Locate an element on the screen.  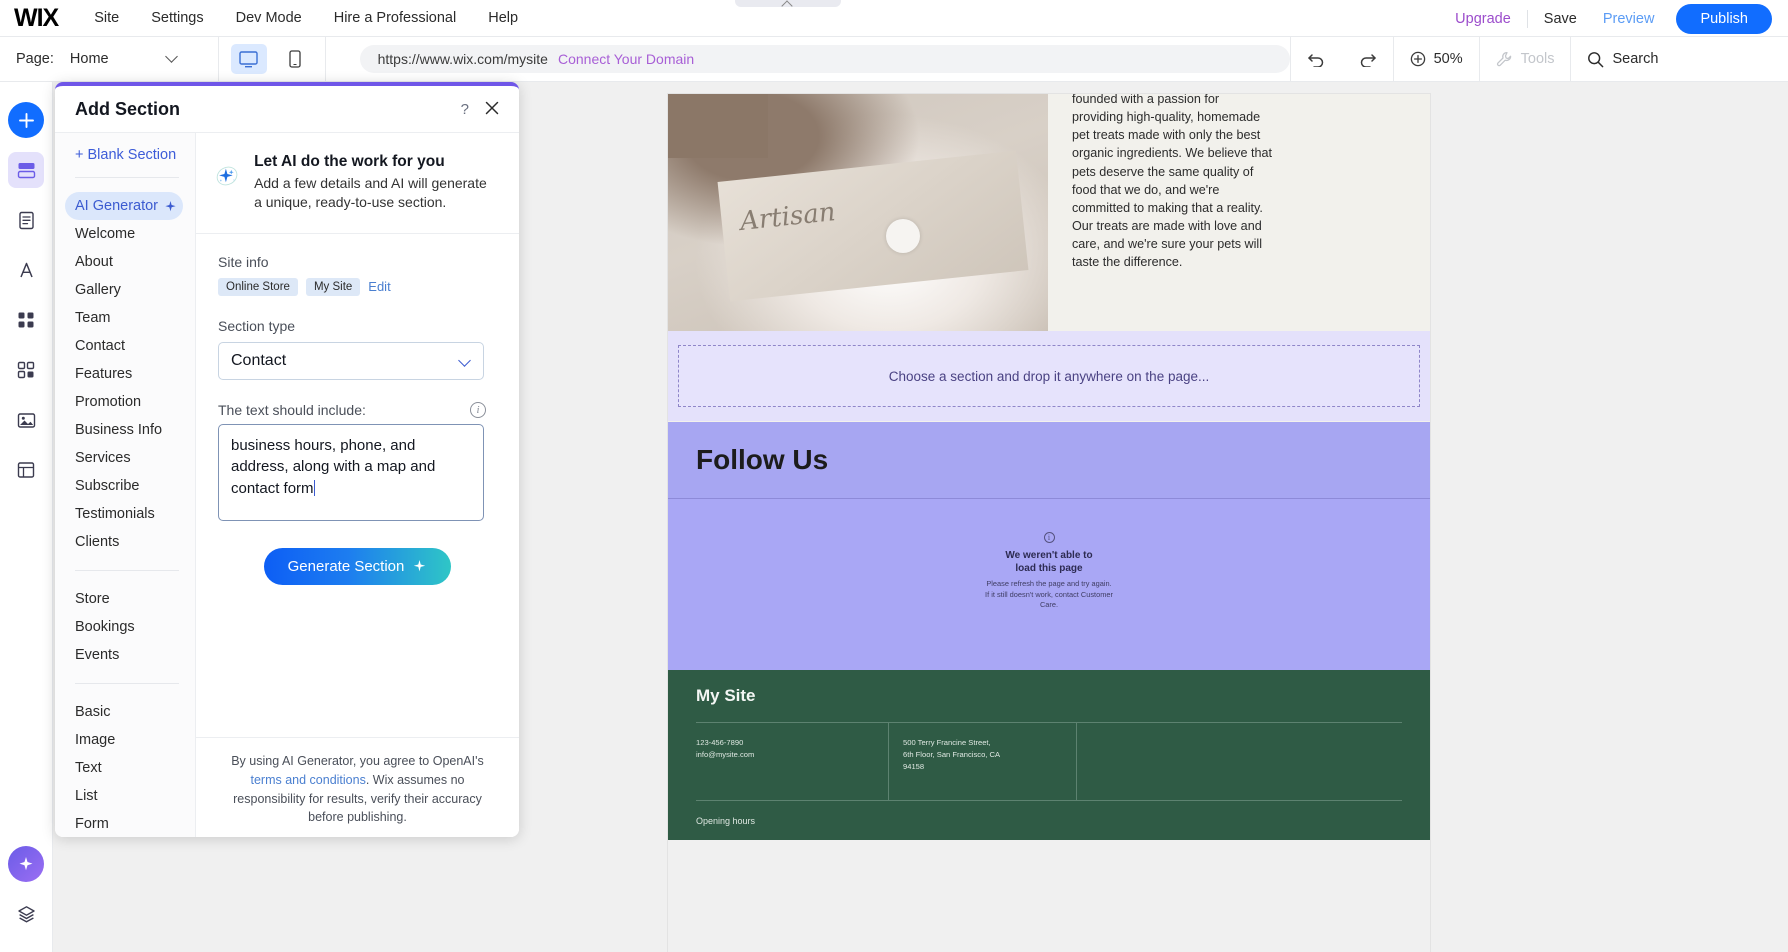
wix-logo: WIX is located at coordinates (36, 18).